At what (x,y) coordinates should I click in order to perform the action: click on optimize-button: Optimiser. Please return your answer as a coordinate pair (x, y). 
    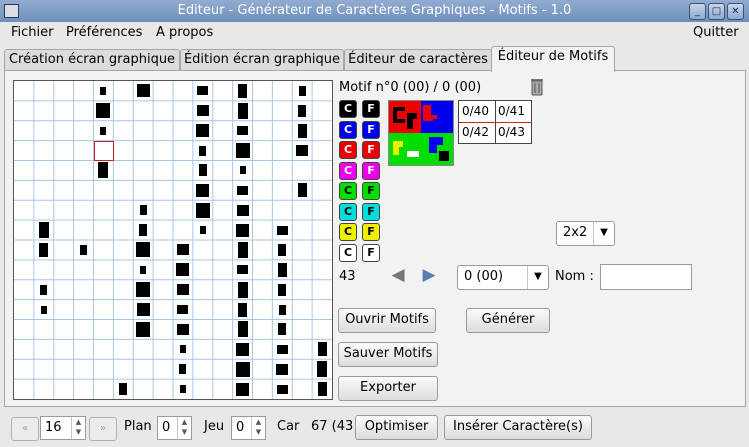
    Looking at the image, I should click on (396, 427).